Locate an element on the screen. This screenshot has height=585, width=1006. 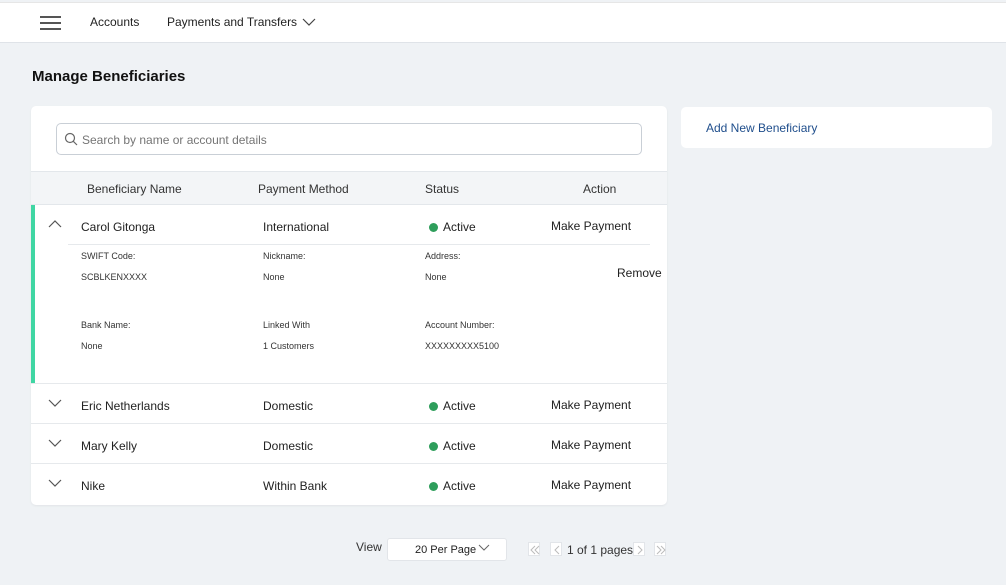
detail-divider is located at coordinates (359, 244).